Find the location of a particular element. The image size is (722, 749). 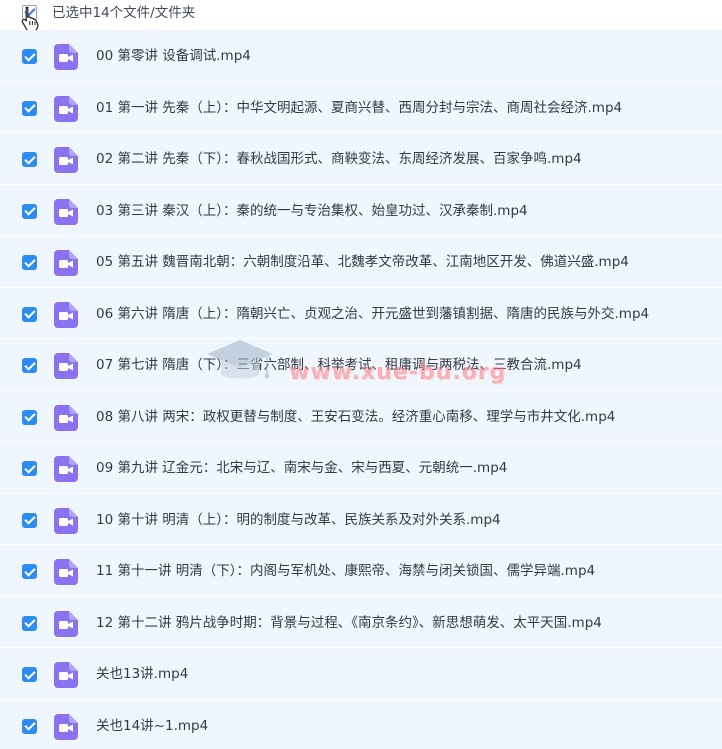

file-row: 03 第三讲 秦汉（上）：秦的统一与专治集权、始皇功过、汉承秦制.mp4 is located at coordinates (361, 210).